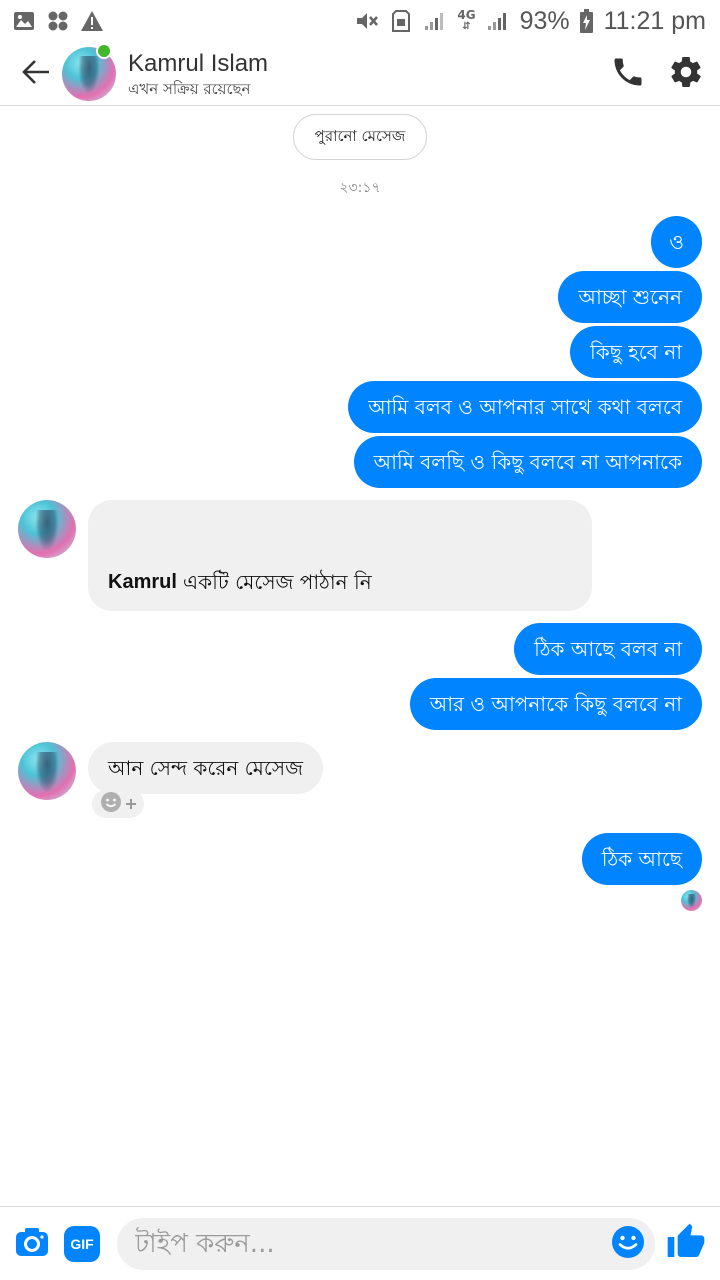  I want to click on outgoing-message: আমি বলব ও আপনার সাথে কথা বলবে, so click(525, 407).